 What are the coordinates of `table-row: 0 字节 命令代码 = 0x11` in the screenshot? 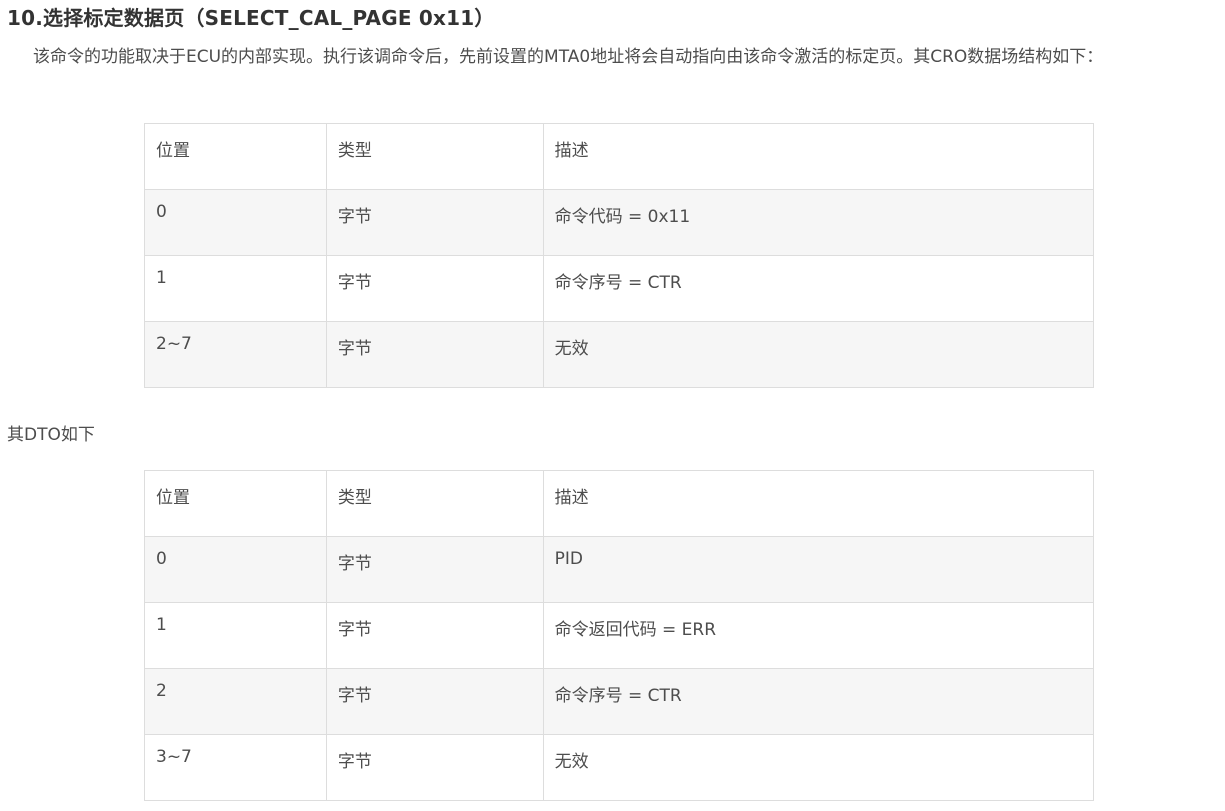 It's located at (619, 222).